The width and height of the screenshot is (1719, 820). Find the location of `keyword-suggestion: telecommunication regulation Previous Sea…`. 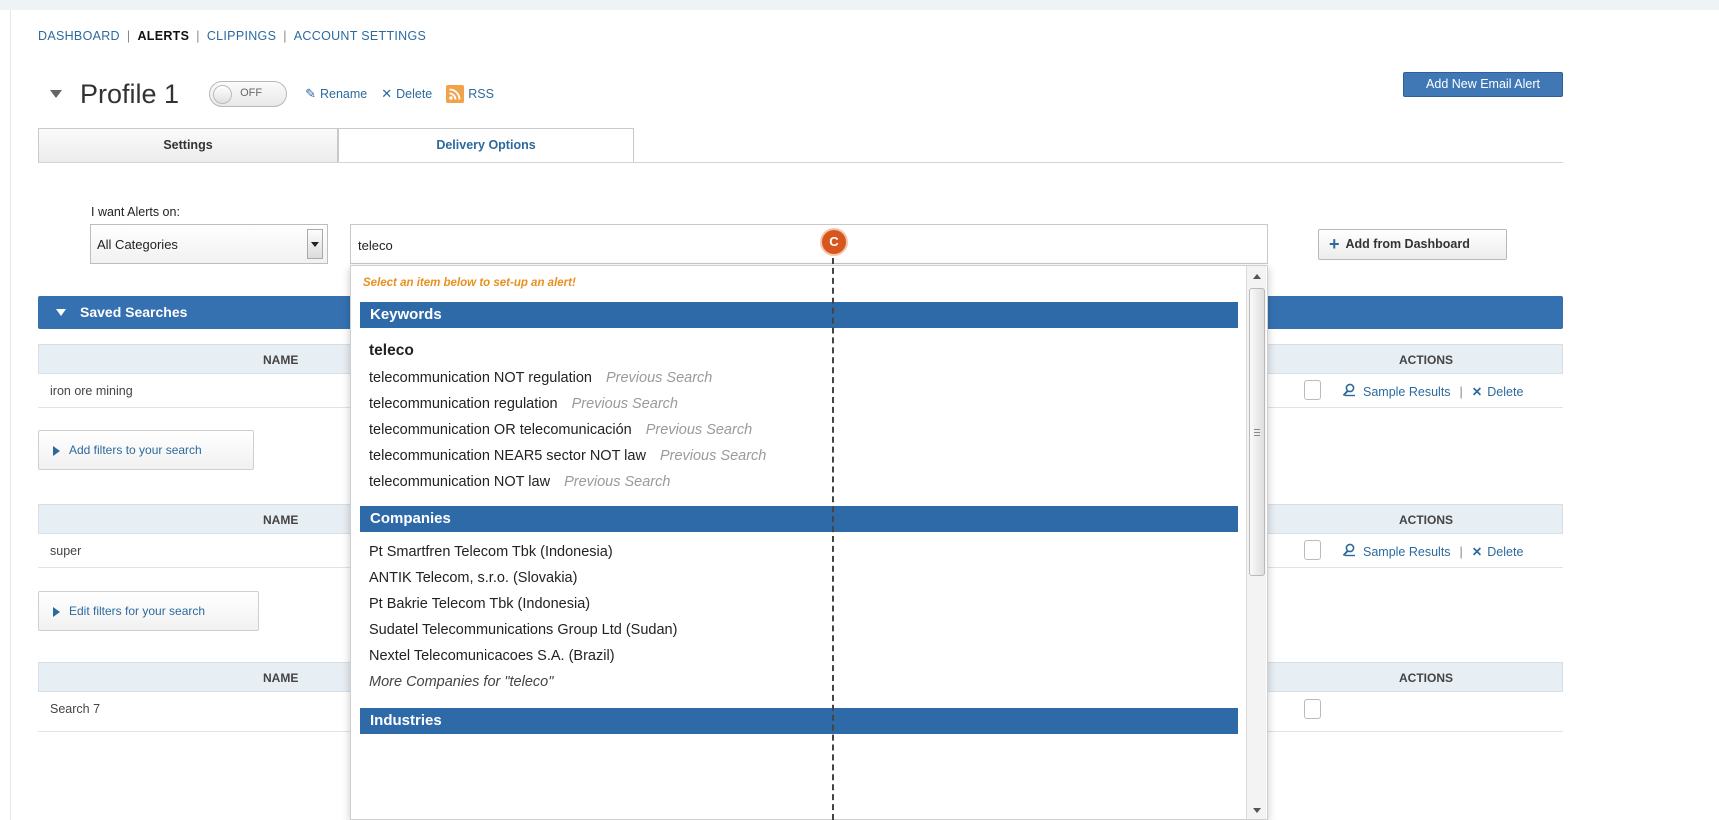

keyword-suggestion: telecommunication regulation Previous Sea… is located at coordinates (523, 404).